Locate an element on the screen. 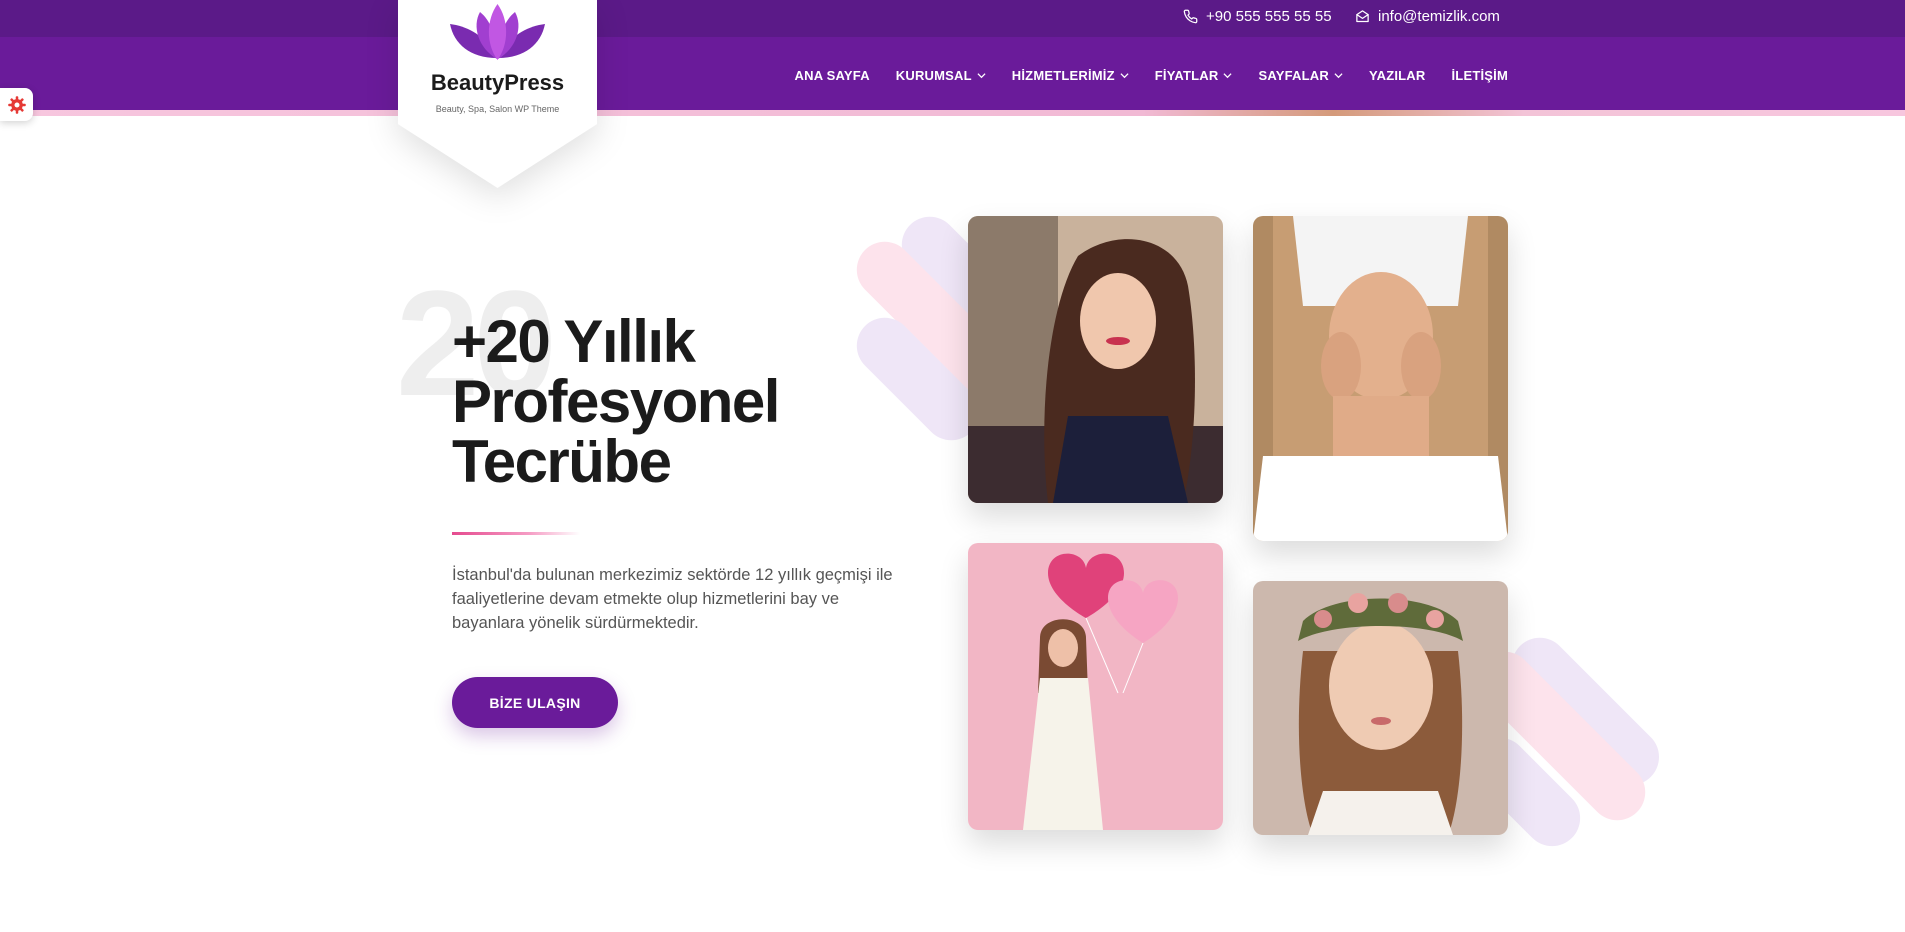 The image size is (1905, 932). site-logo: BeautyPress Beauty, Spa, Salon WP Theme is located at coordinates (497, 94).